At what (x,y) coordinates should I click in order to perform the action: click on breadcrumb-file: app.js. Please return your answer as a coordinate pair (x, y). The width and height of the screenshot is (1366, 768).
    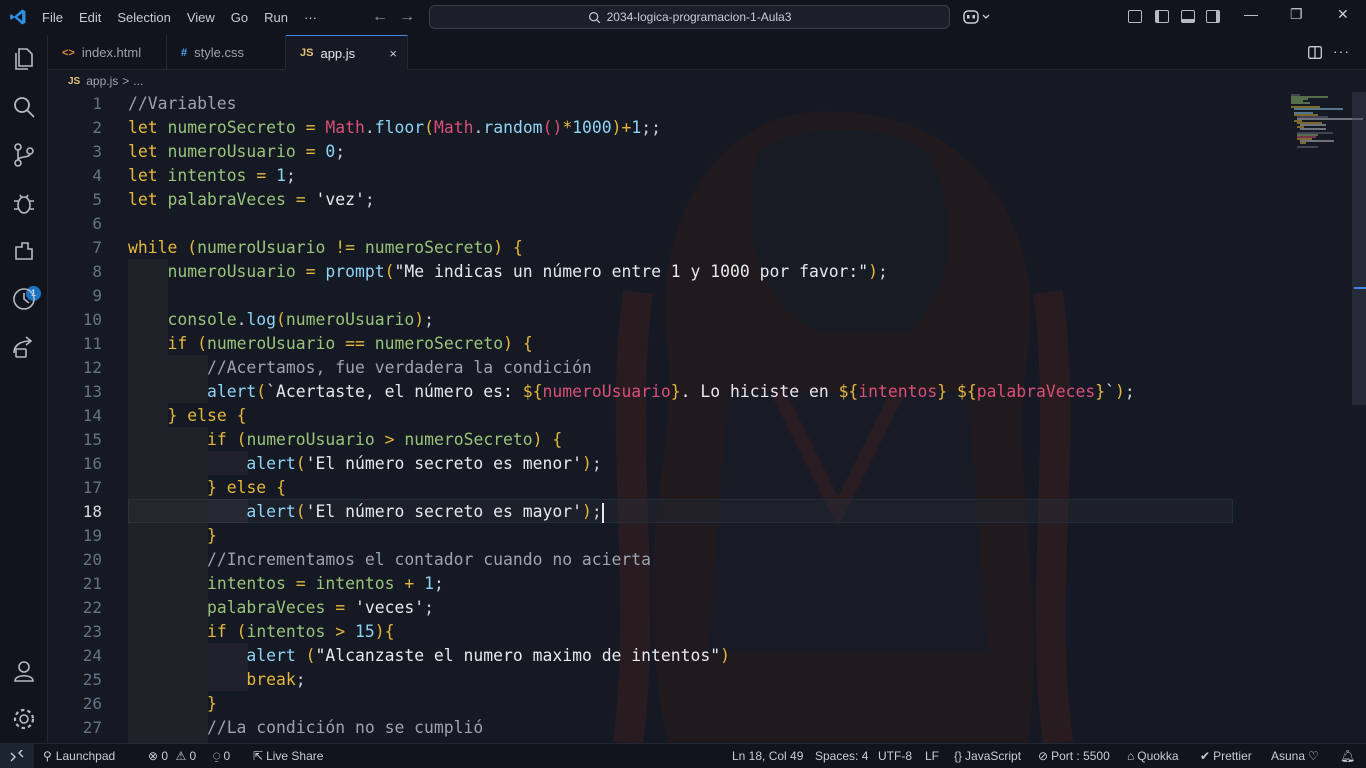
    Looking at the image, I should click on (102, 81).